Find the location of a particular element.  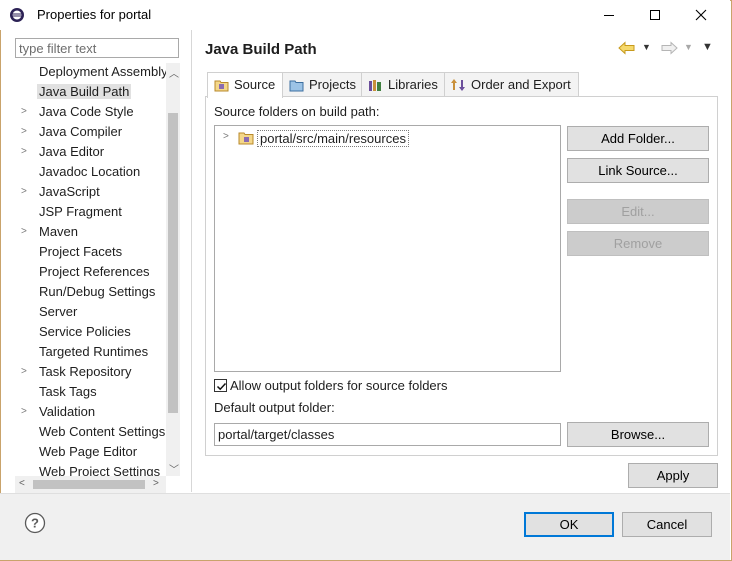

apply-button: Apply is located at coordinates (673, 475).